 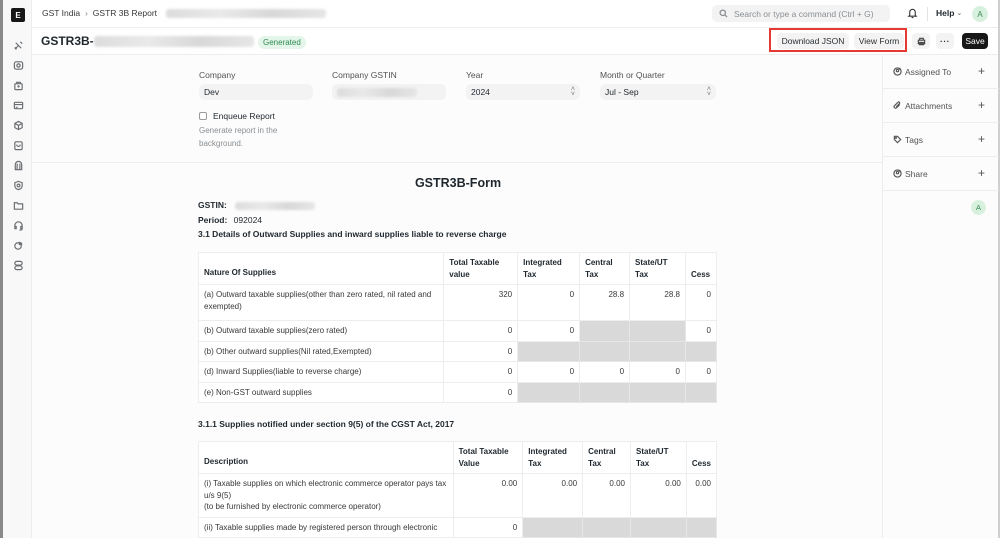 What do you see at coordinates (897, 139) in the screenshot?
I see `tag-icon` at bounding box center [897, 139].